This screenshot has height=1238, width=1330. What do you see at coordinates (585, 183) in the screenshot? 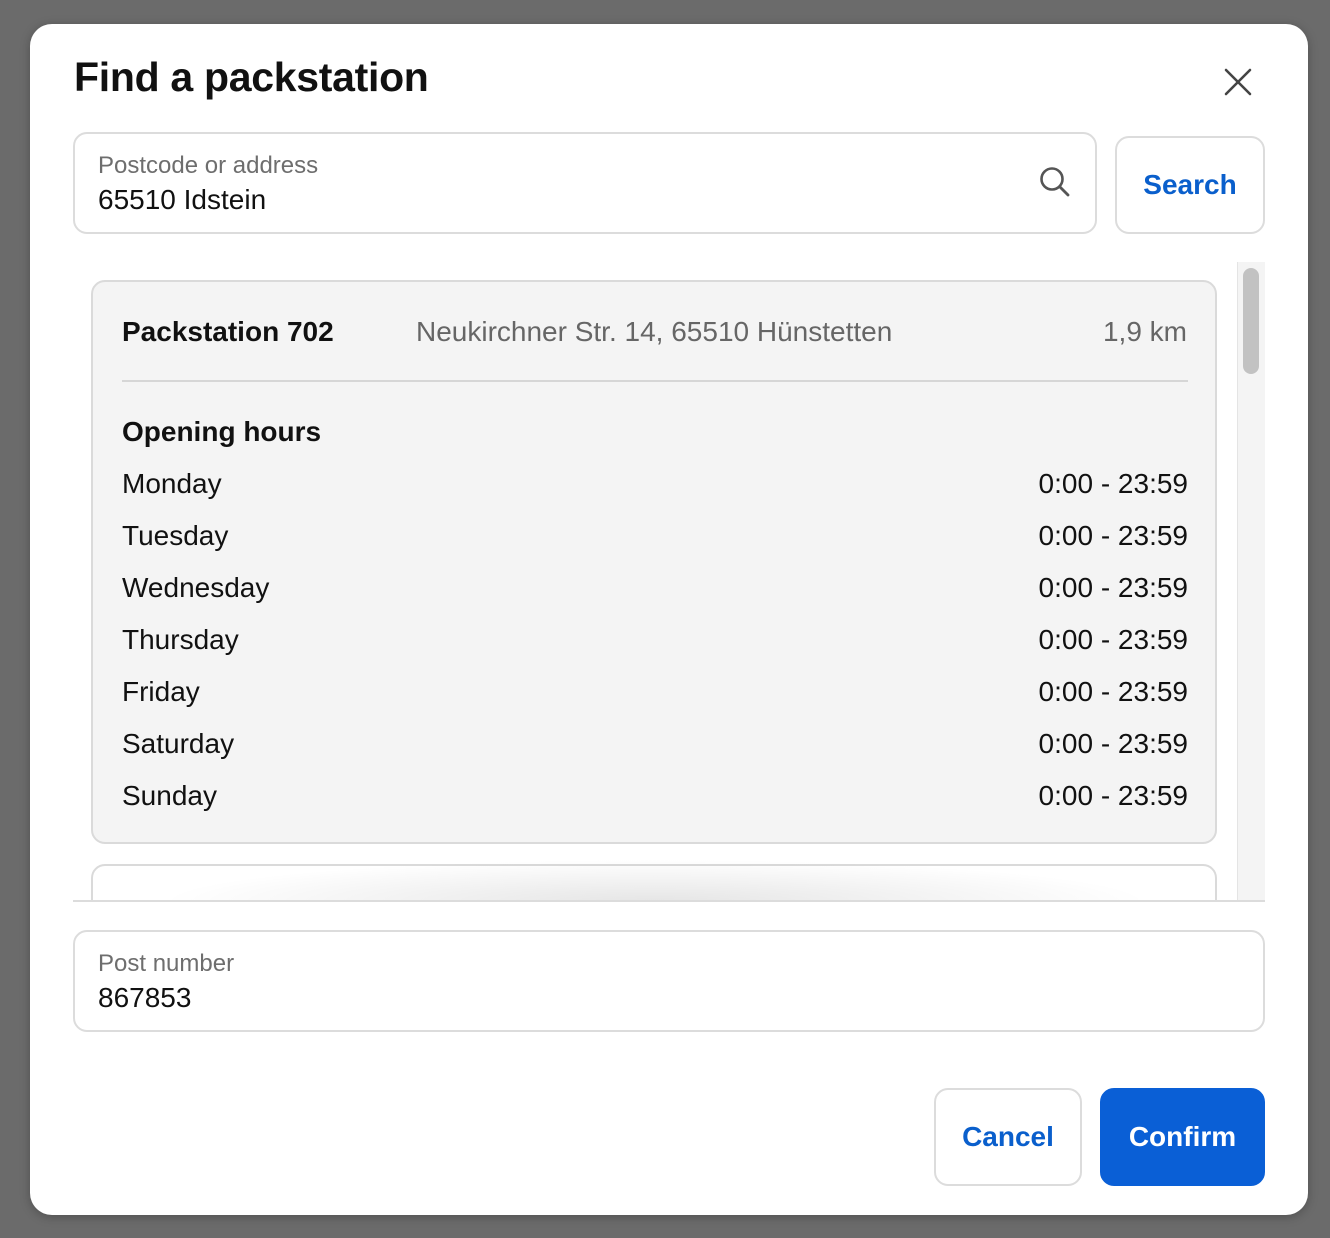
I see `search-input: Postcode or address 65510 Idstein` at bounding box center [585, 183].